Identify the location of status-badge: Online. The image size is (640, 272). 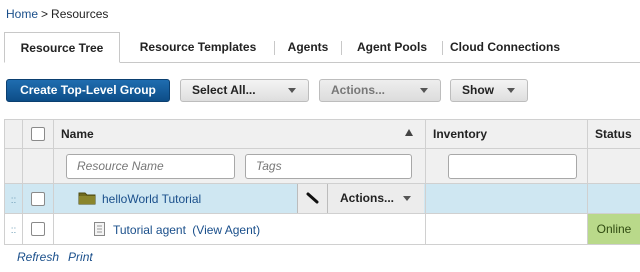
(613, 229).